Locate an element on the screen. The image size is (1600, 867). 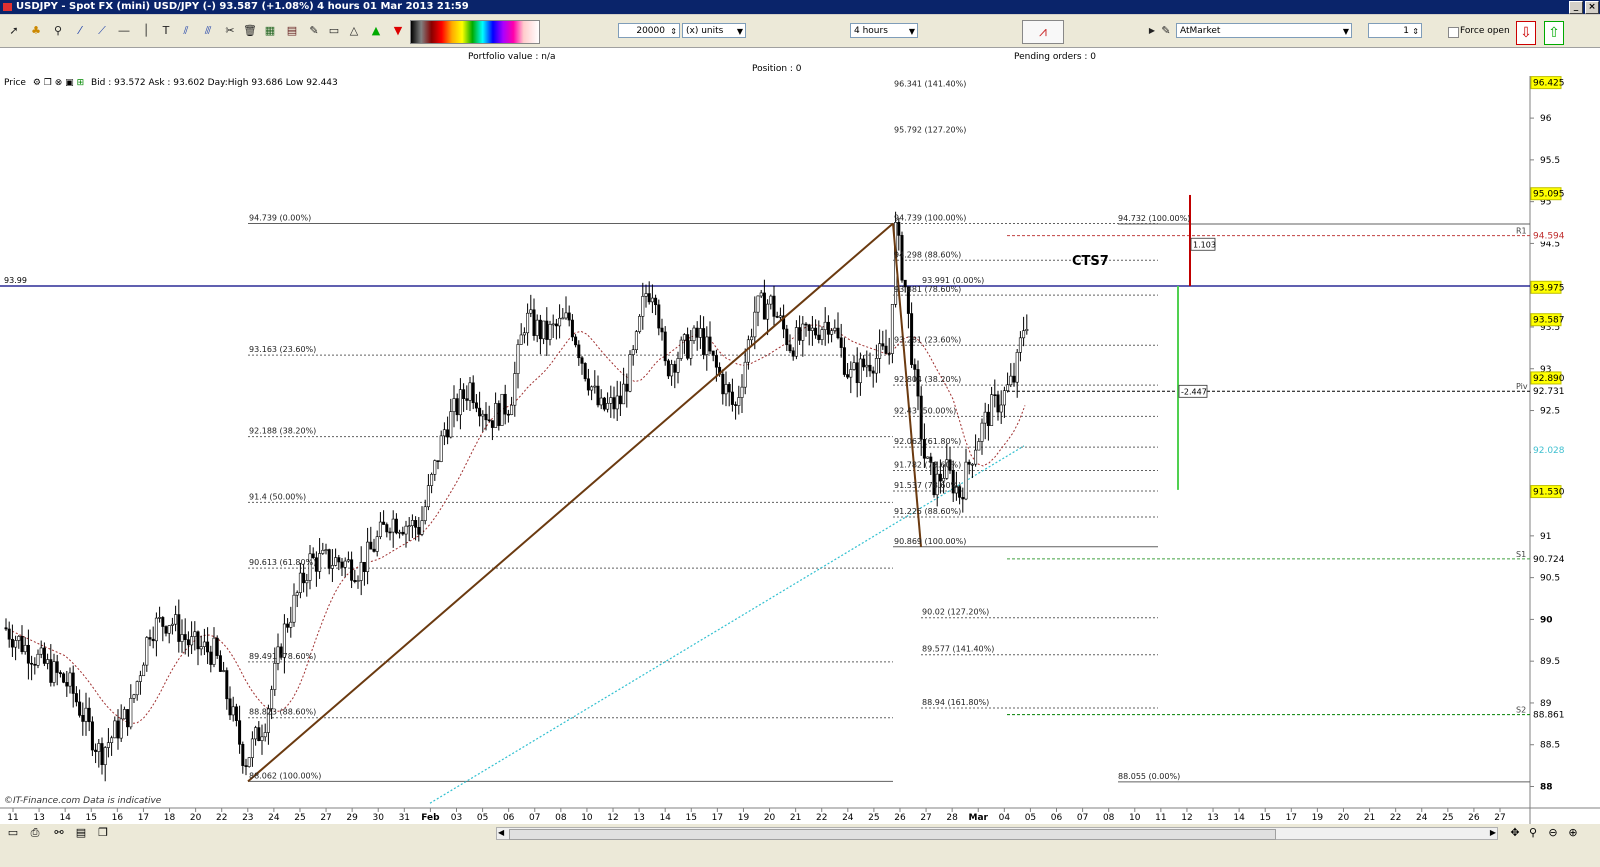
zoom-out-icon: ⊖ is located at coordinates (1553, 833).